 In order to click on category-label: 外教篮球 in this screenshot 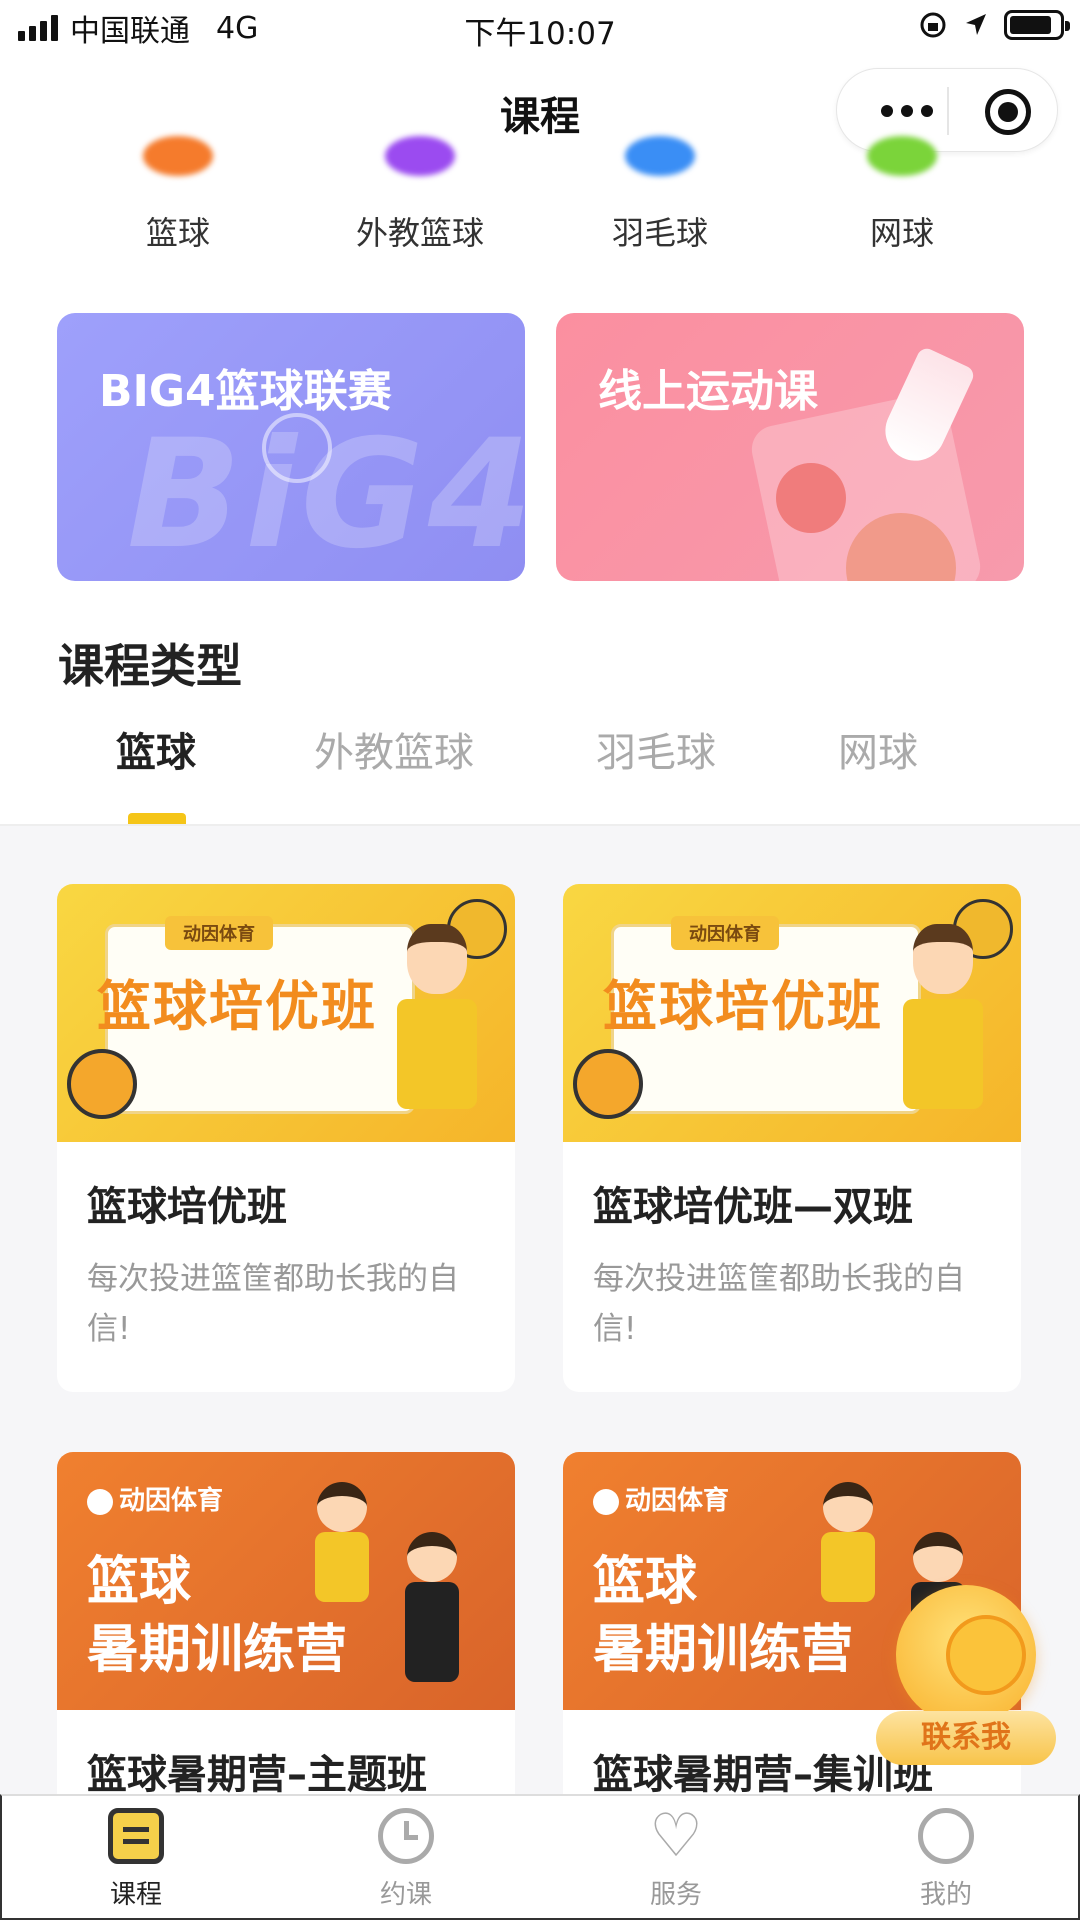, I will do `click(419, 233)`.